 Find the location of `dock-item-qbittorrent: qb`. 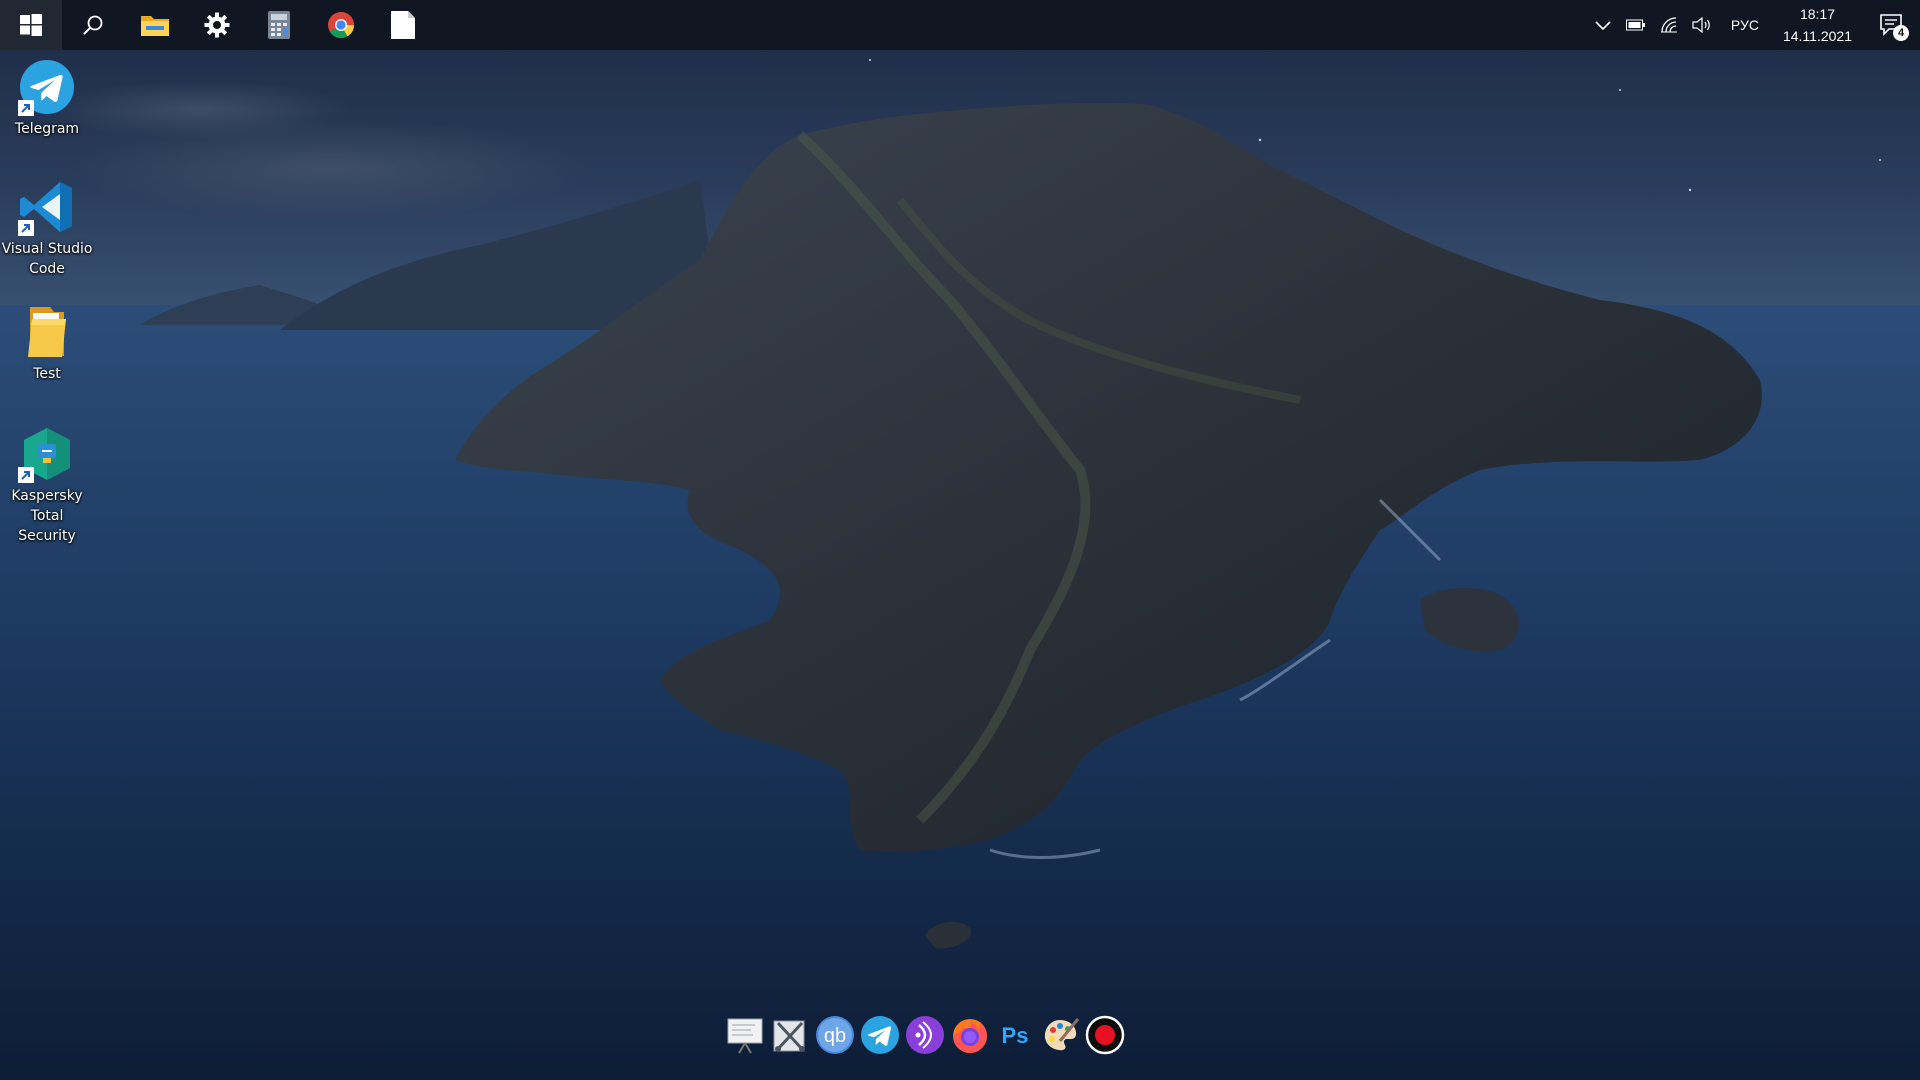

dock-item-qbittorrent: qb is located at coordinates (835, 1035).